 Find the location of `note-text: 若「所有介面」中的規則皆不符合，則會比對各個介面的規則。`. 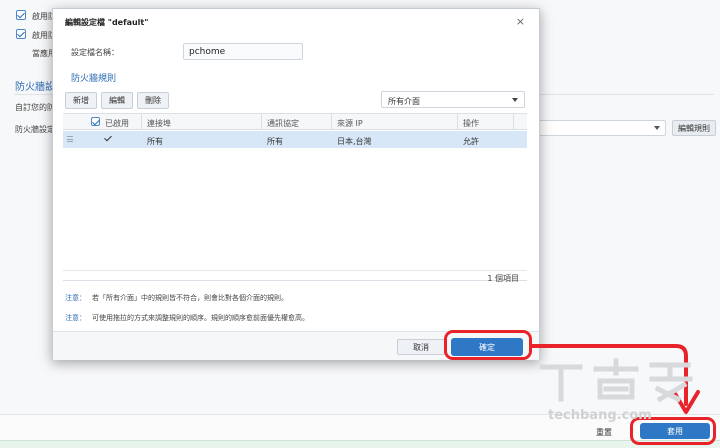

note-text: 若「所有介面」中的規則皆不符合，則會比對各個介面的規則。 is located at coordinates (190, 298).